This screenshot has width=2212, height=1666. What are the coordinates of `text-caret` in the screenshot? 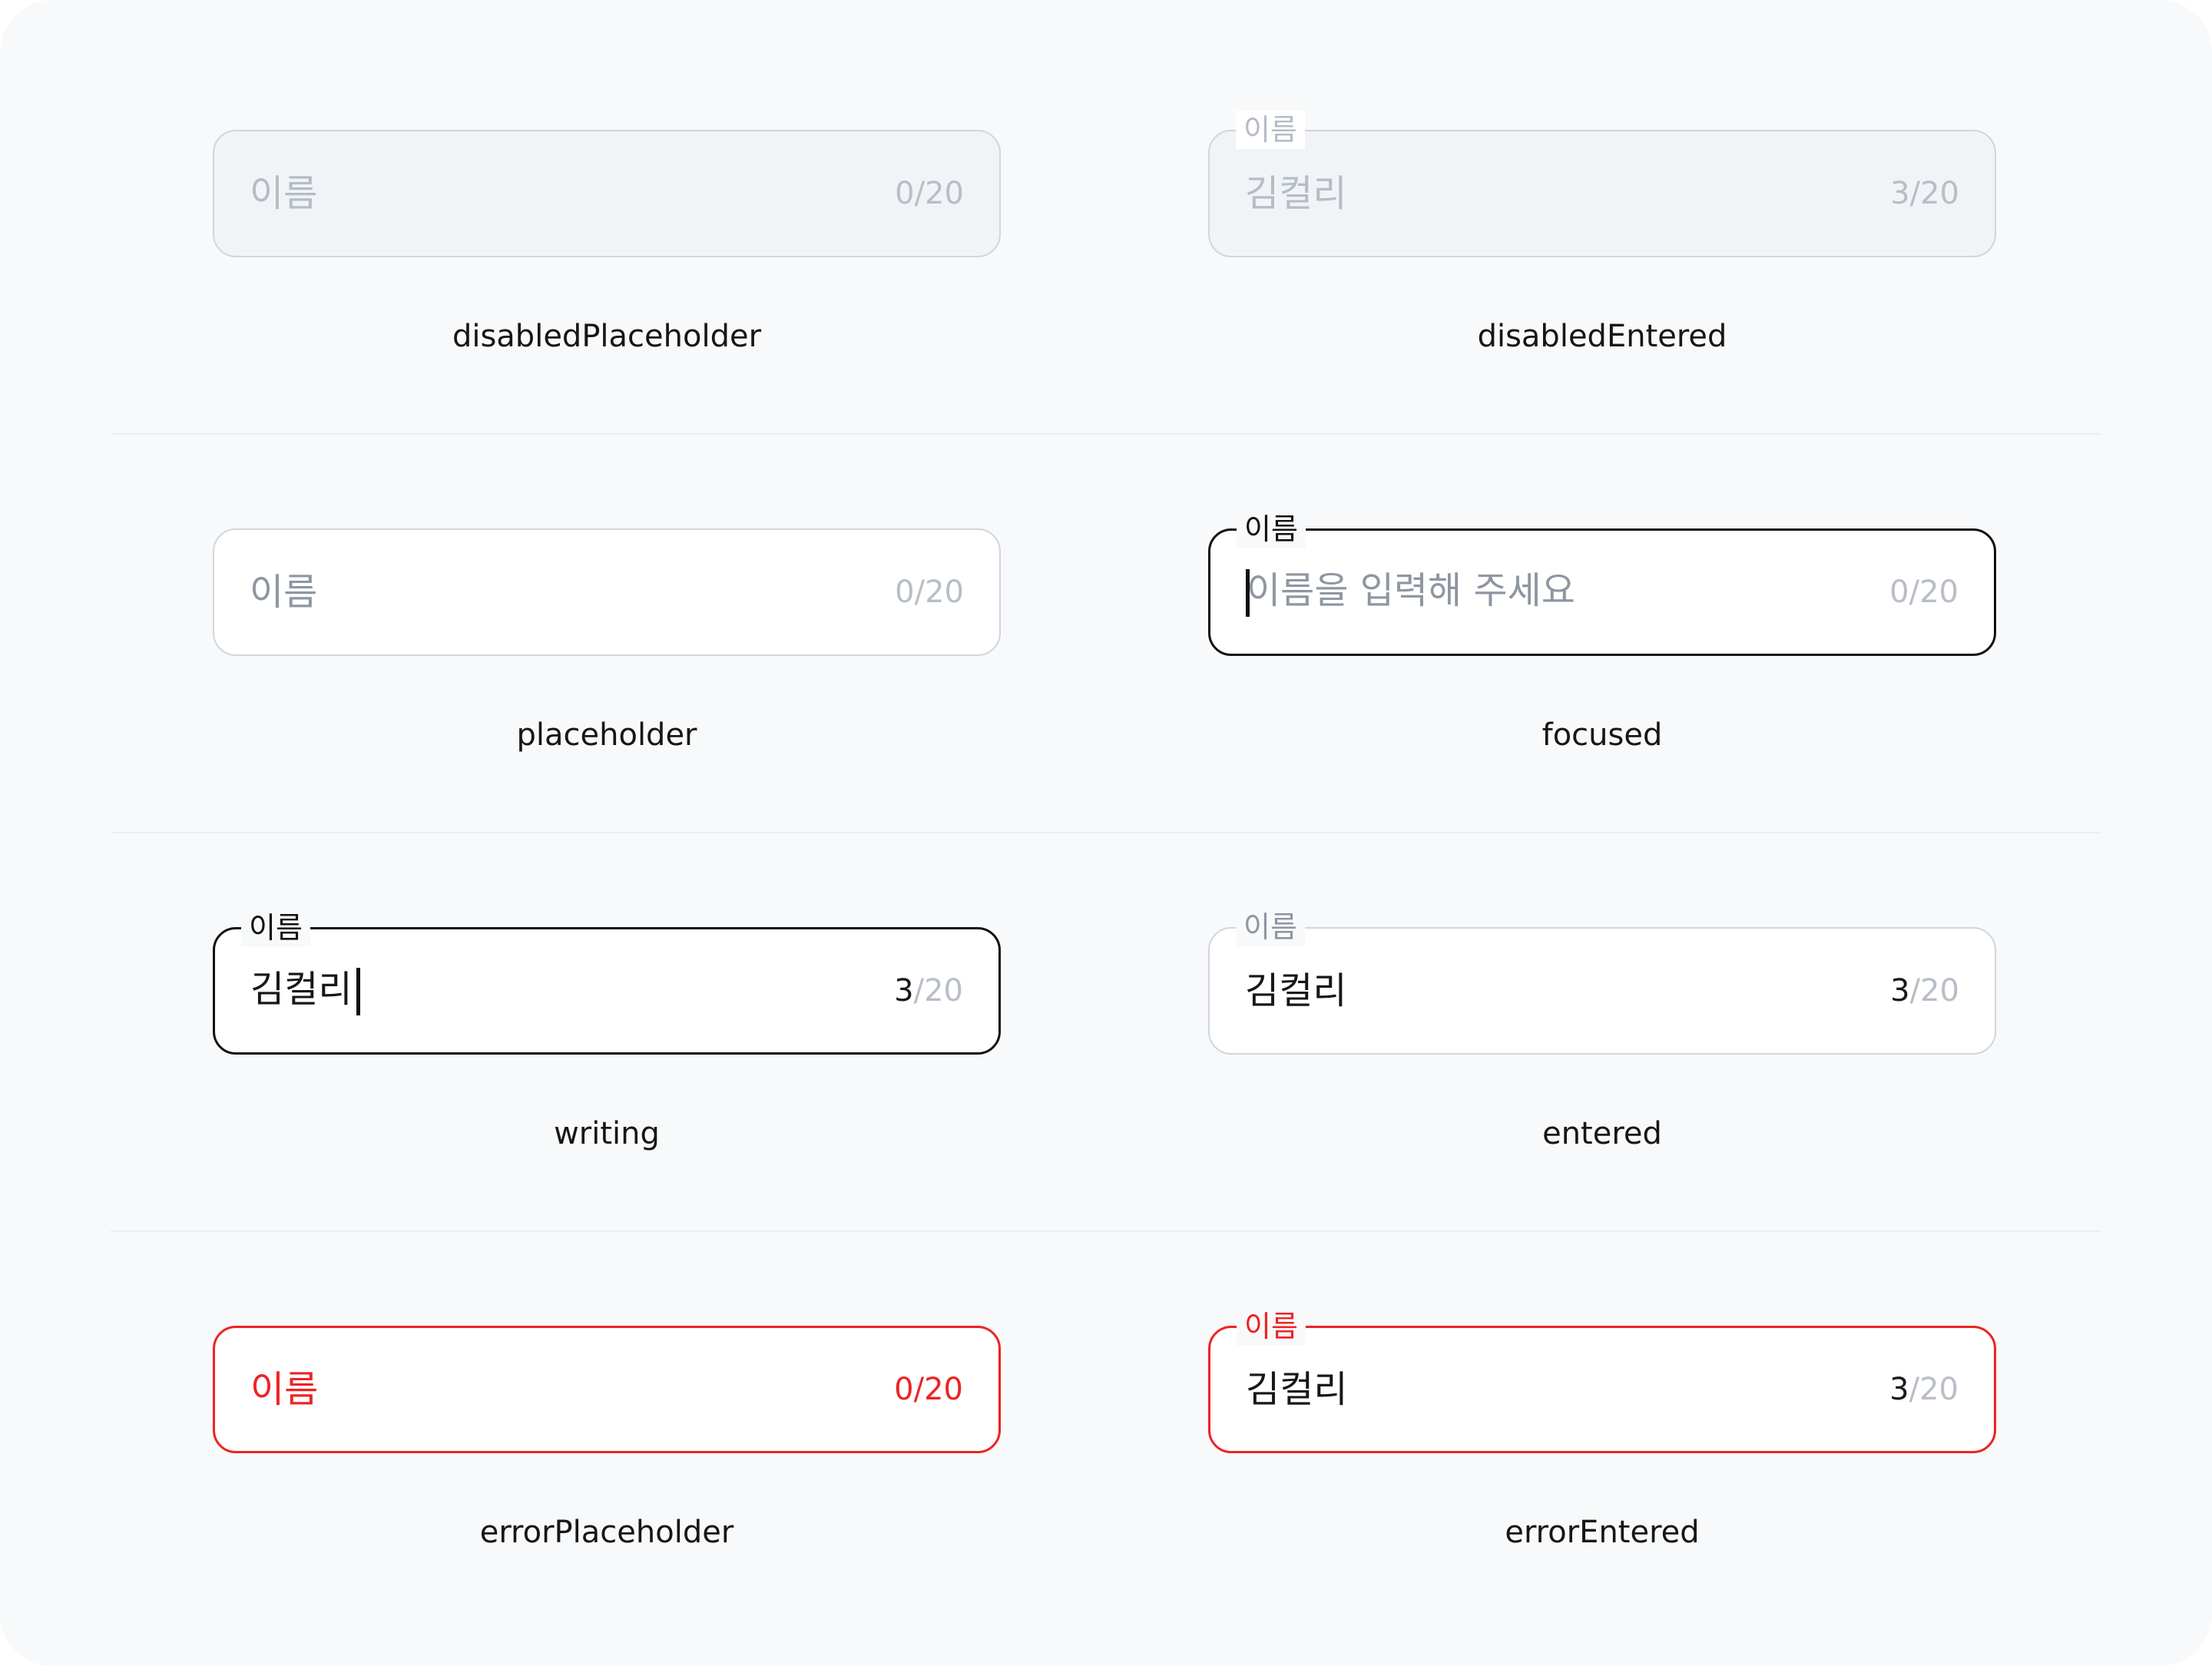 It's located at (359, 992).